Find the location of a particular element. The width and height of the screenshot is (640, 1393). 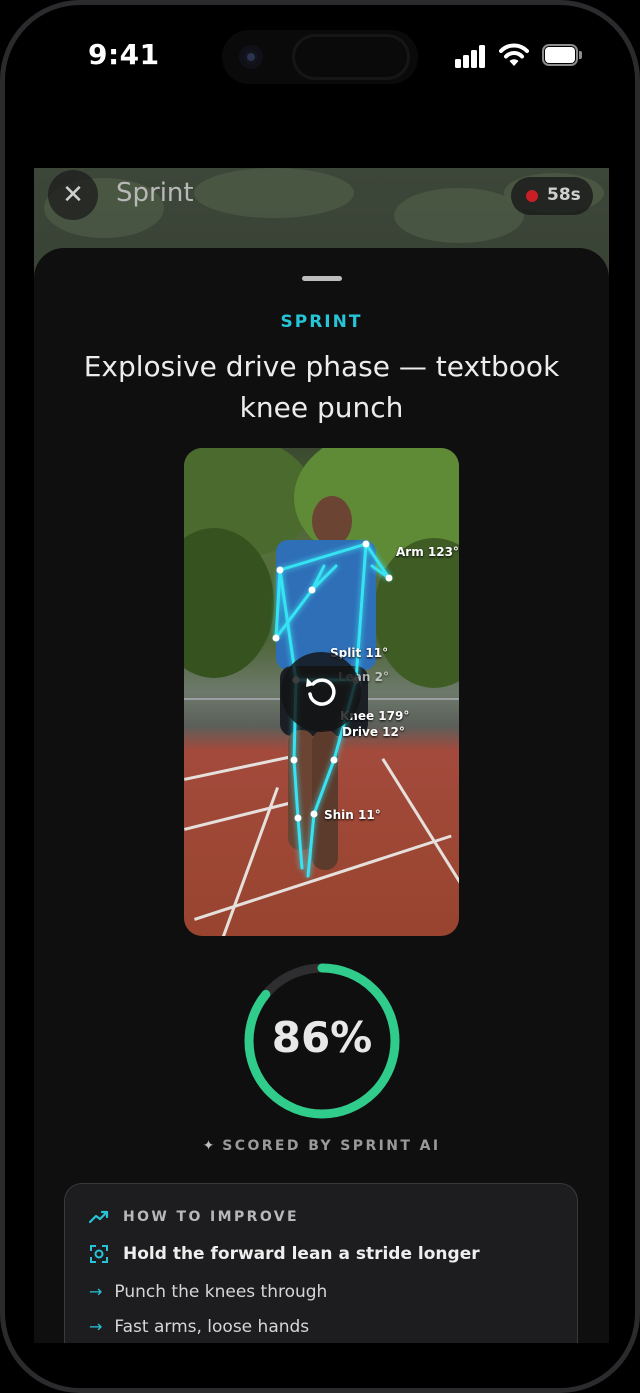

score-value: 86% is located at coordinates (322, 1037).